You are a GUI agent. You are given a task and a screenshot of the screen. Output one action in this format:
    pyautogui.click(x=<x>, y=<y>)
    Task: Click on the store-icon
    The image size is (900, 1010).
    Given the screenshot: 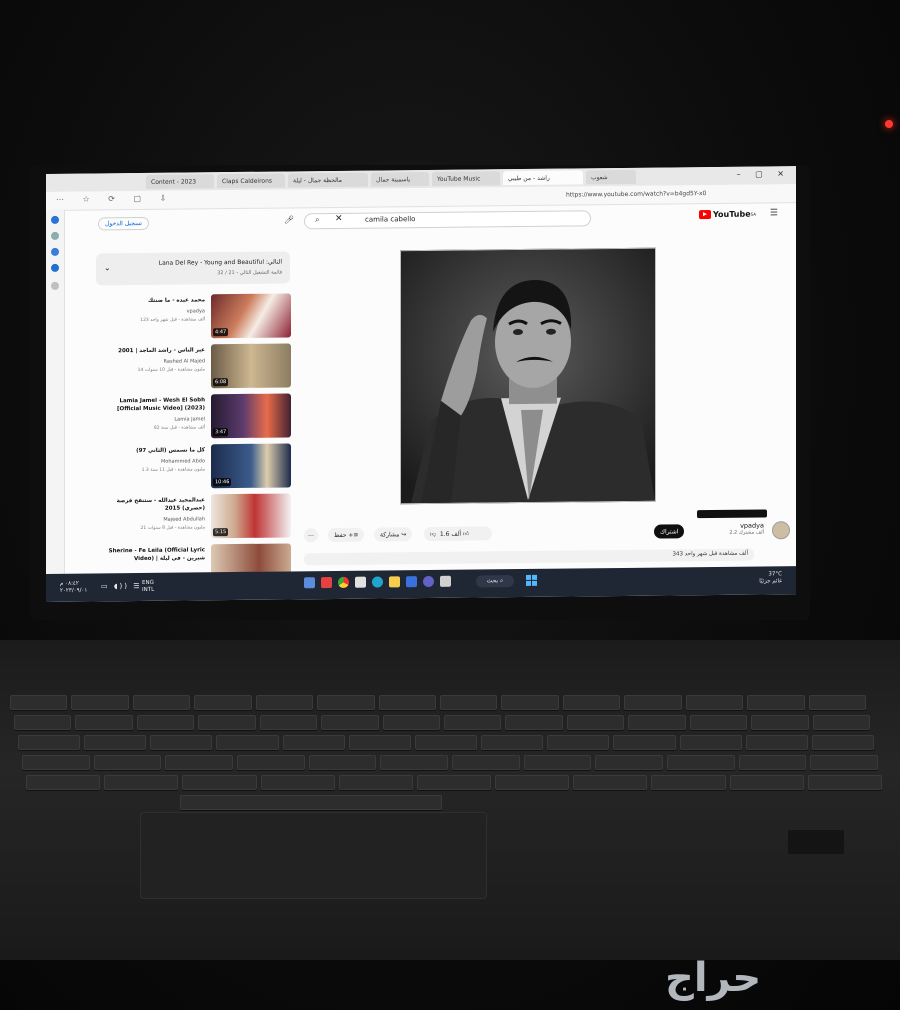 What is the action you would take?
    pyautogui.click(x=360, y=582)
    